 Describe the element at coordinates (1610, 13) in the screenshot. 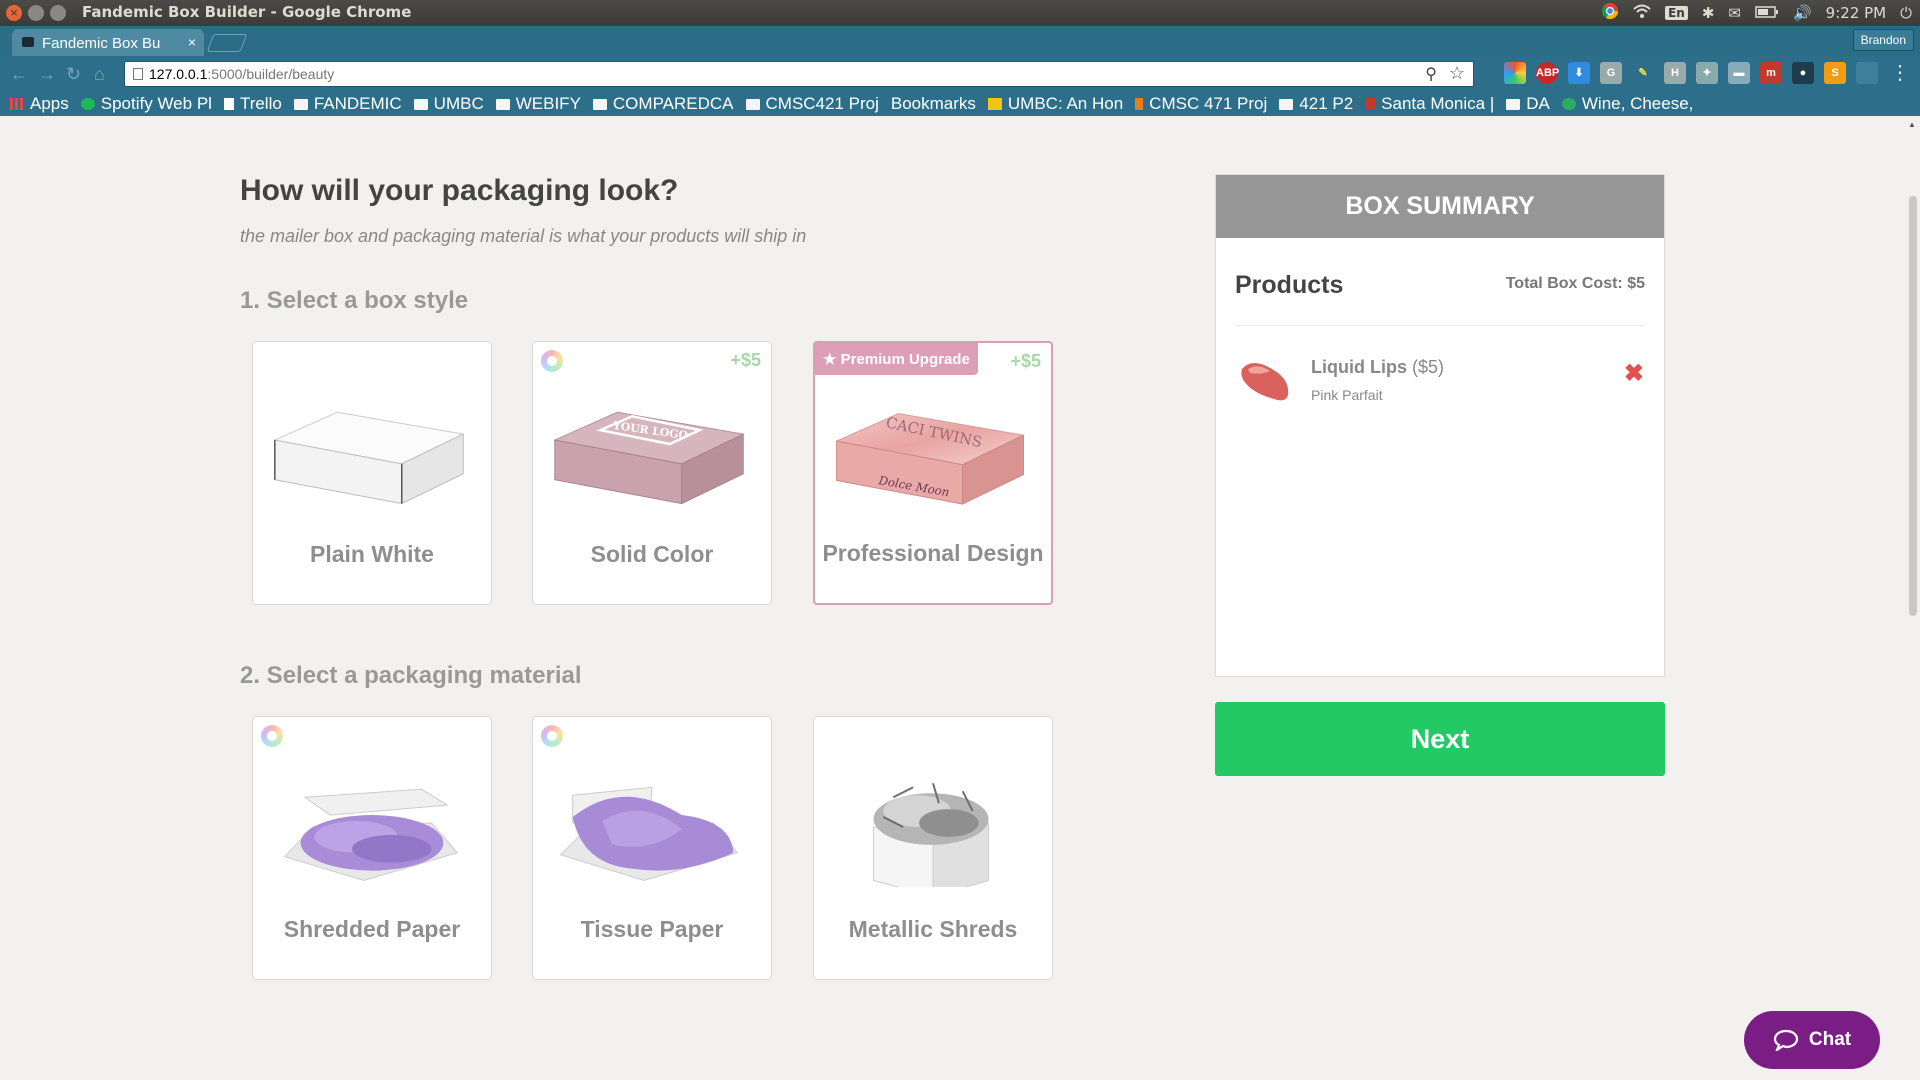

I see `chrome-icon` at that location.